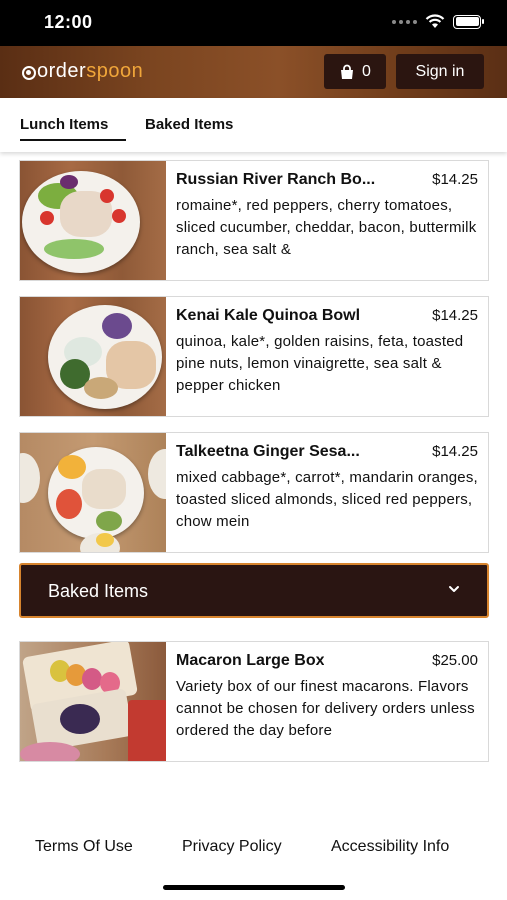  I want to click on menu-item-title: Kenai Kale Quinoa Bowl, so click(268, 315).